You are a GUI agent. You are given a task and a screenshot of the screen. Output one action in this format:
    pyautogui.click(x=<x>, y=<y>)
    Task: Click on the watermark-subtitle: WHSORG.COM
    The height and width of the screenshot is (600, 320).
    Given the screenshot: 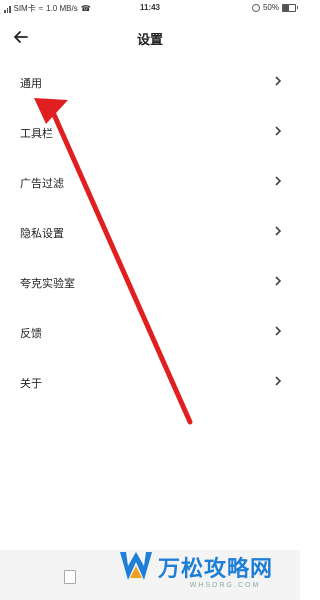 What is the action you would take?
    pyautogui.click(x=225, y=585)
    